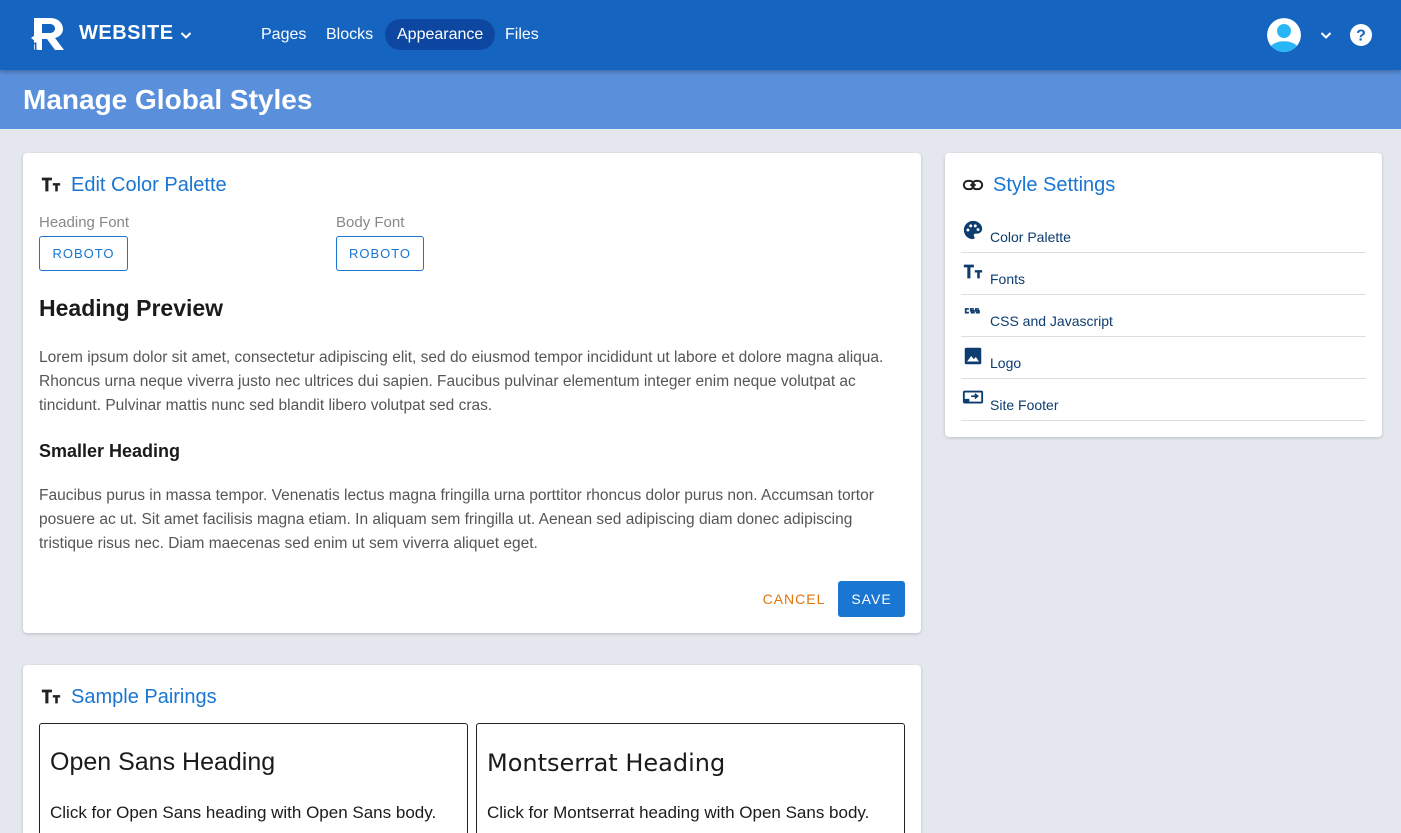 This screenshot has height=833, width=1401. What do you see at coordinates (283, 34) in the screenshot?
I see `nav-pages: Pages` at bounding box center [283, 34].